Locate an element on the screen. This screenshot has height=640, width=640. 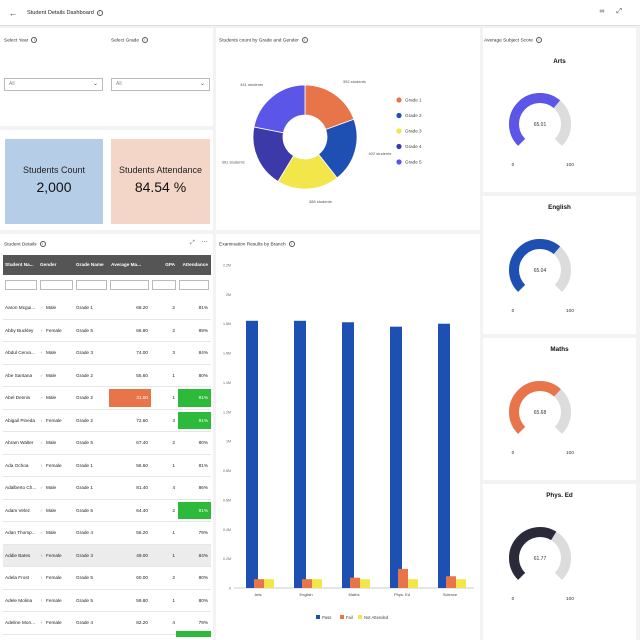
table-row: Abby Buckley ♀ Female Grade 5 66.80 2 89% is located at coordinates (107, 331).